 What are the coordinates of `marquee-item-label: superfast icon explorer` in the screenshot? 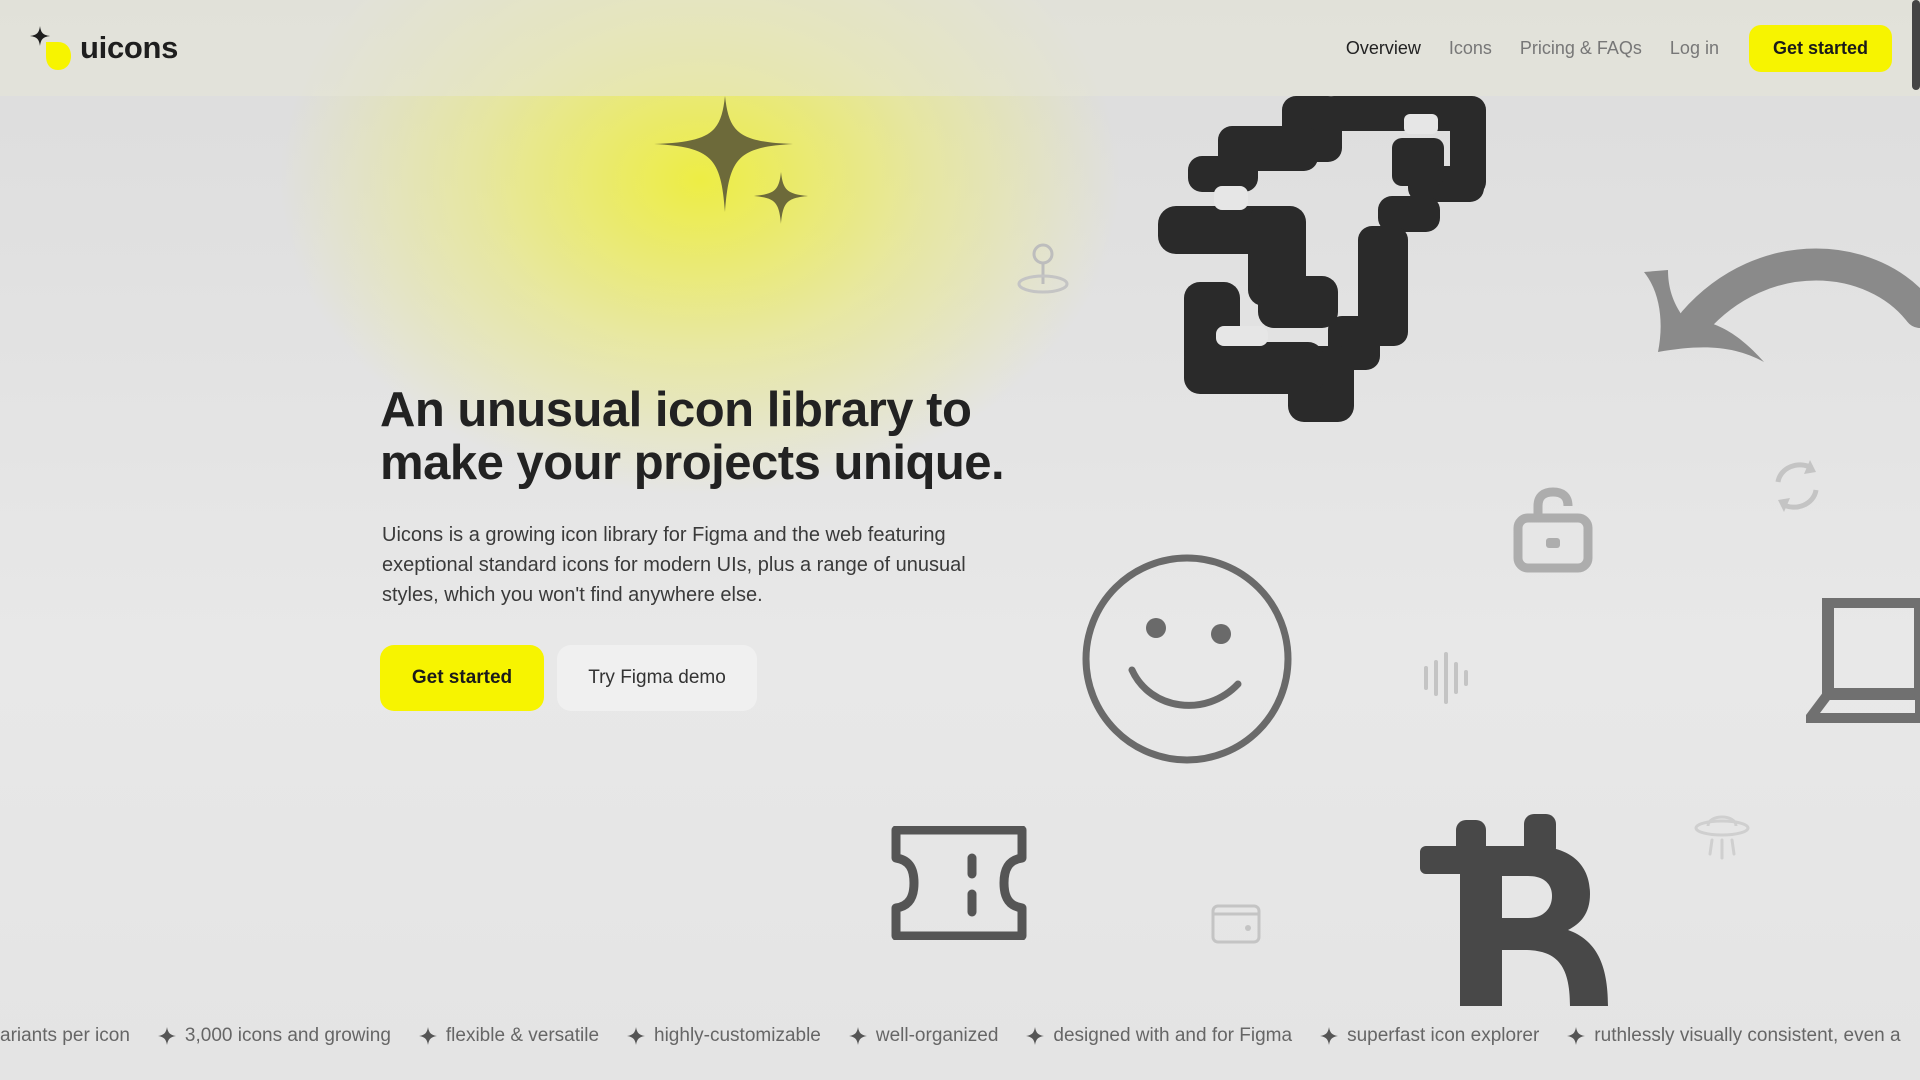 It's located at (1443, 1035).